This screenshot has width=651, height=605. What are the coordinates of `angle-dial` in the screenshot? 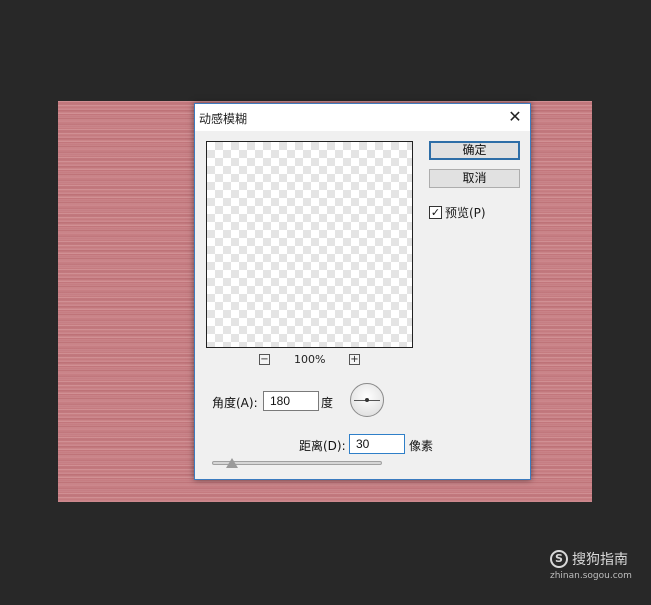 It's located at (367, 400).